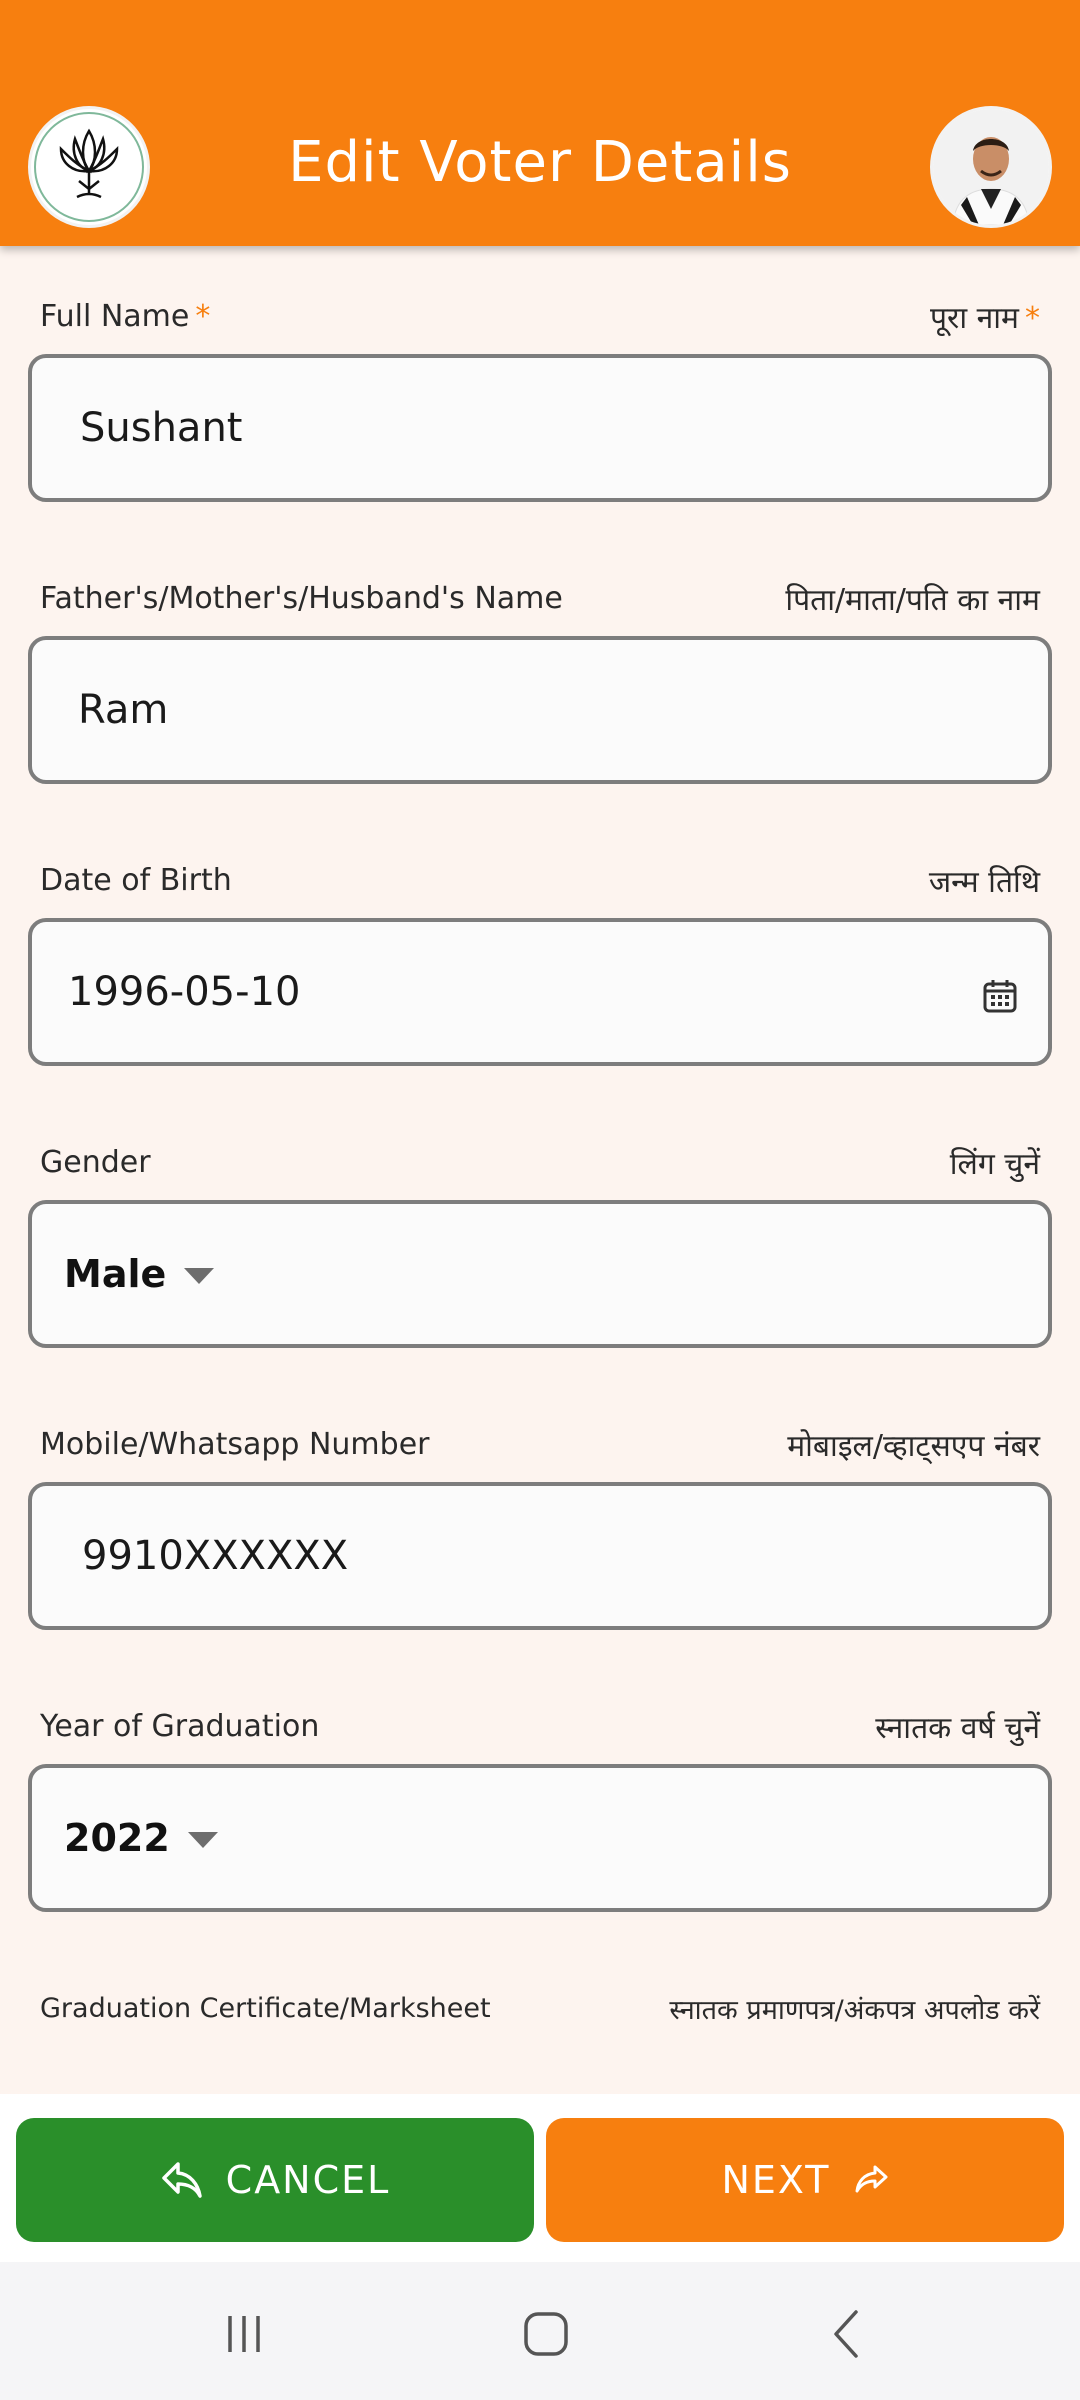 The image size is (1080, 2400). I want to click on grad-year-label-hindi: स्नातक वर्ष चुनें, so click(957, 1728).